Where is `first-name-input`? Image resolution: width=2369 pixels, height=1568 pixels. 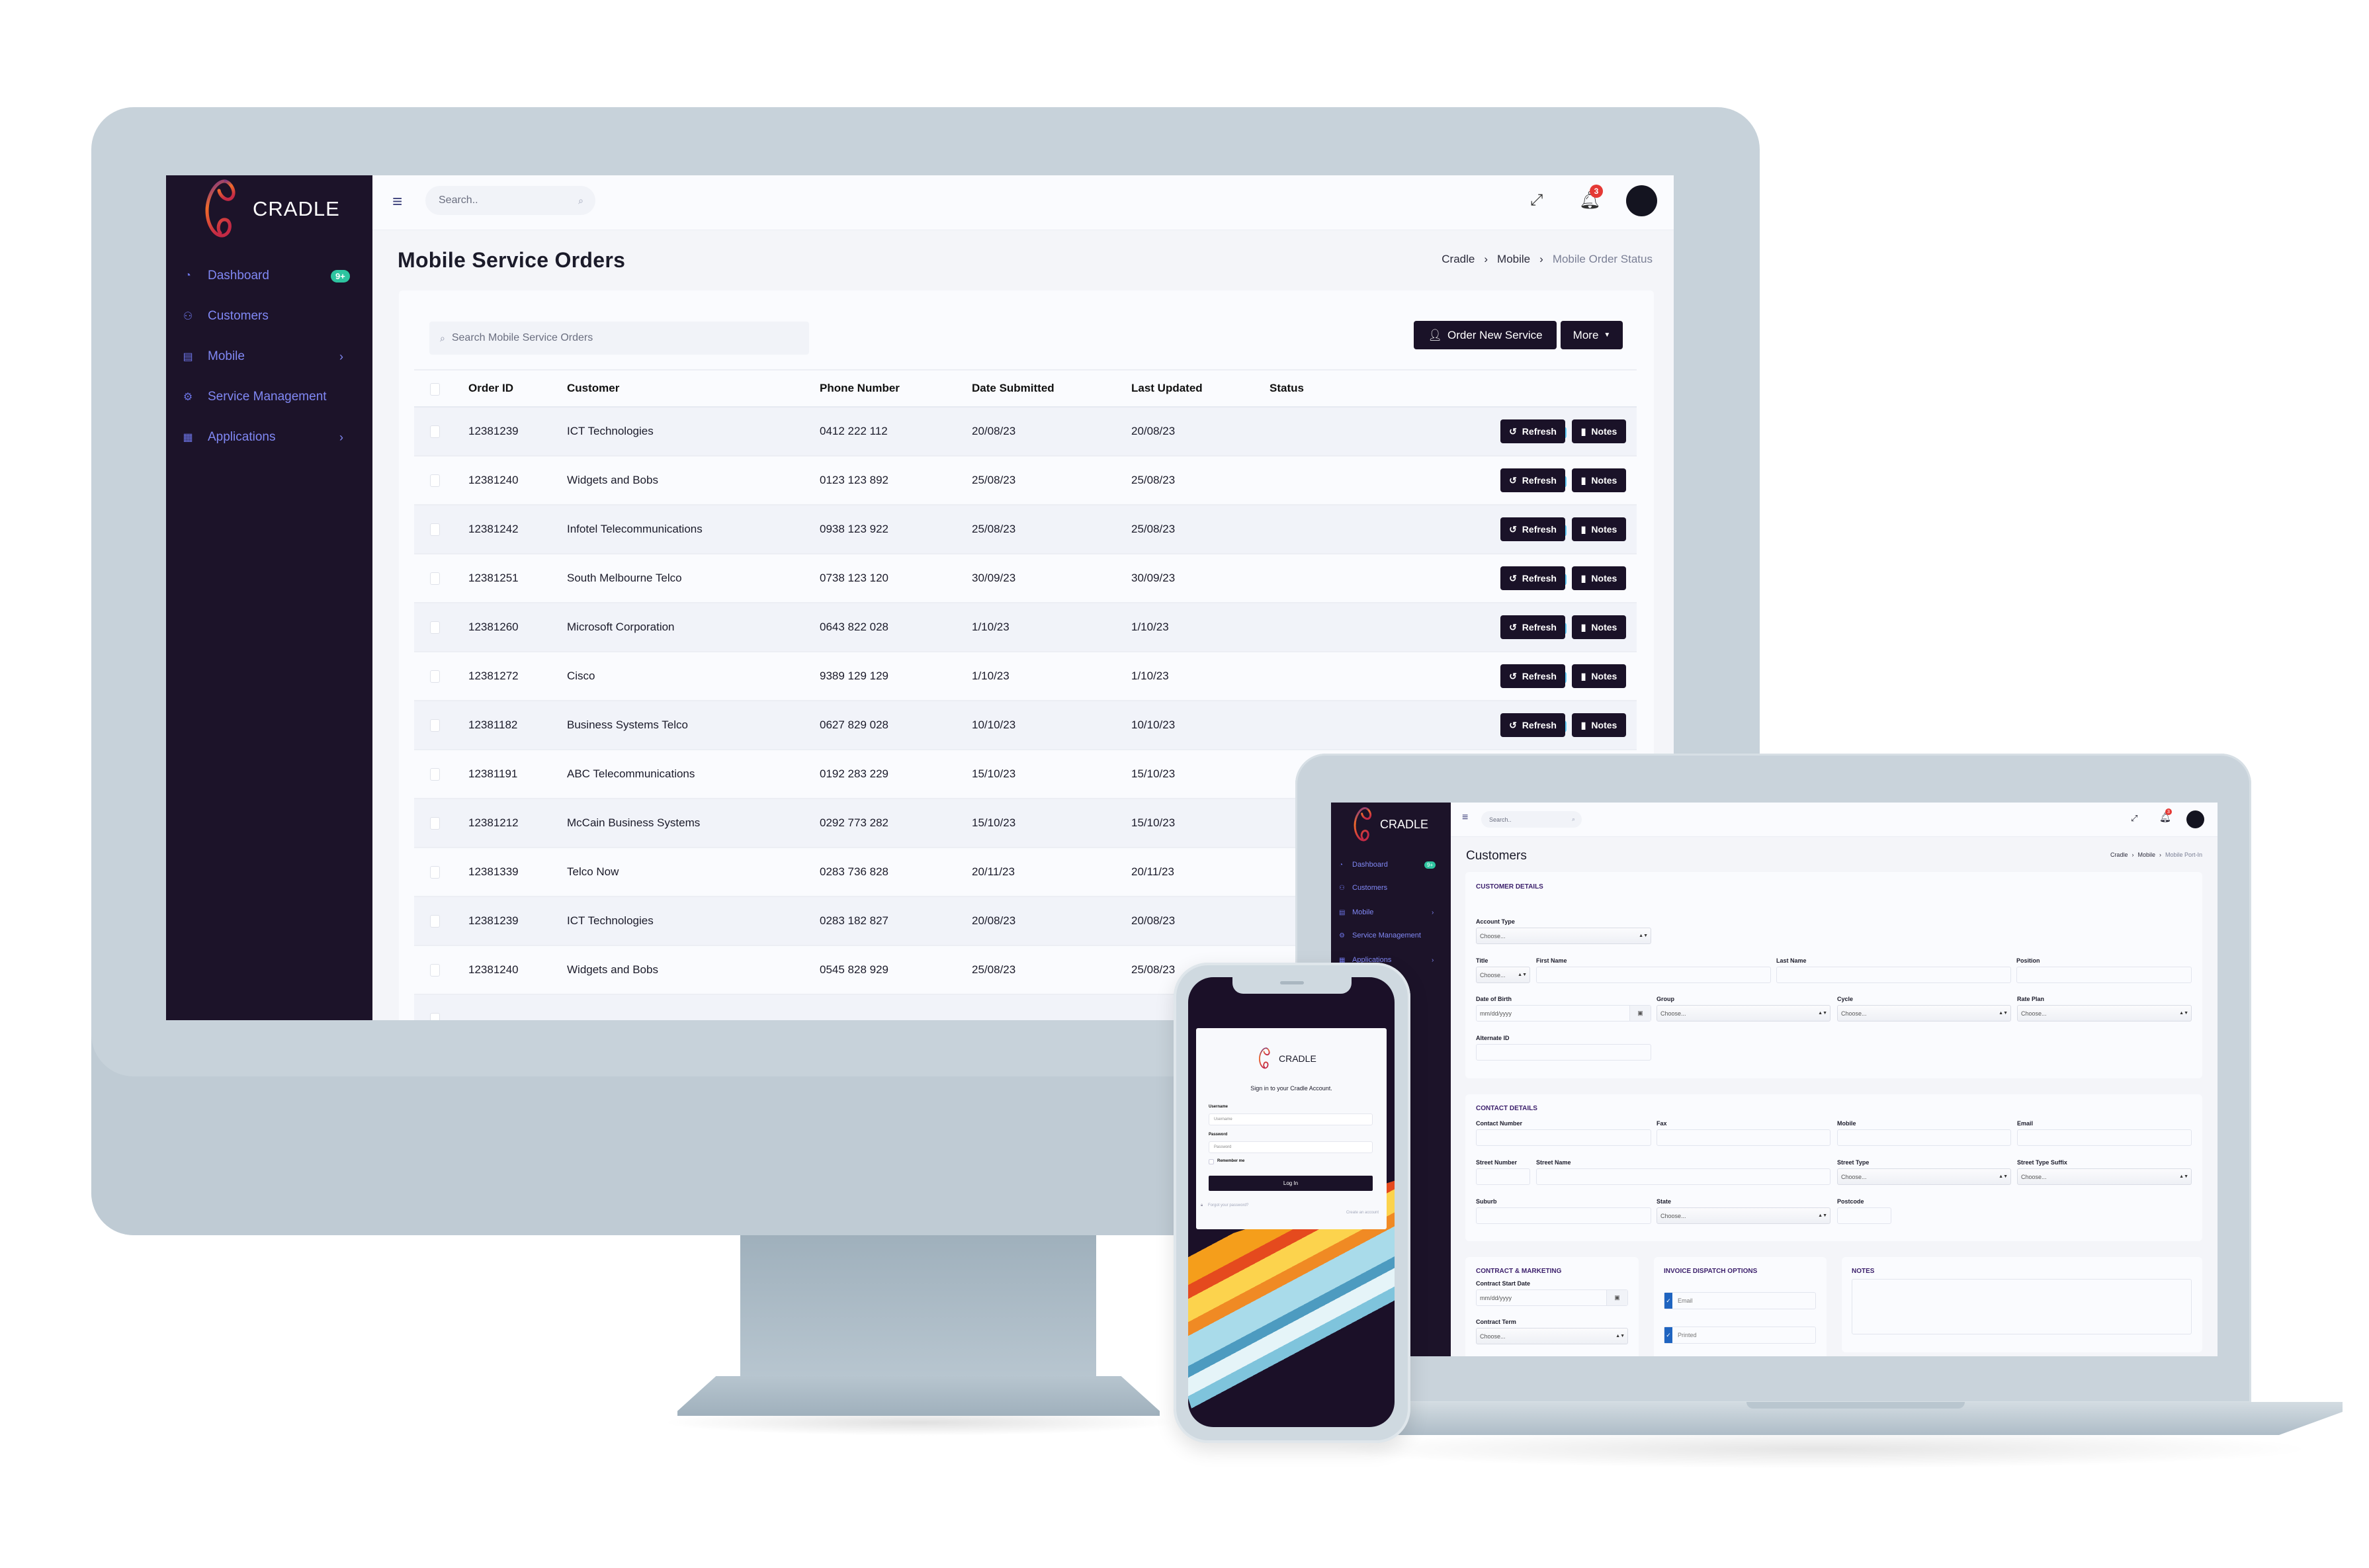
first-name-input is located at coordinates (1654, 975).